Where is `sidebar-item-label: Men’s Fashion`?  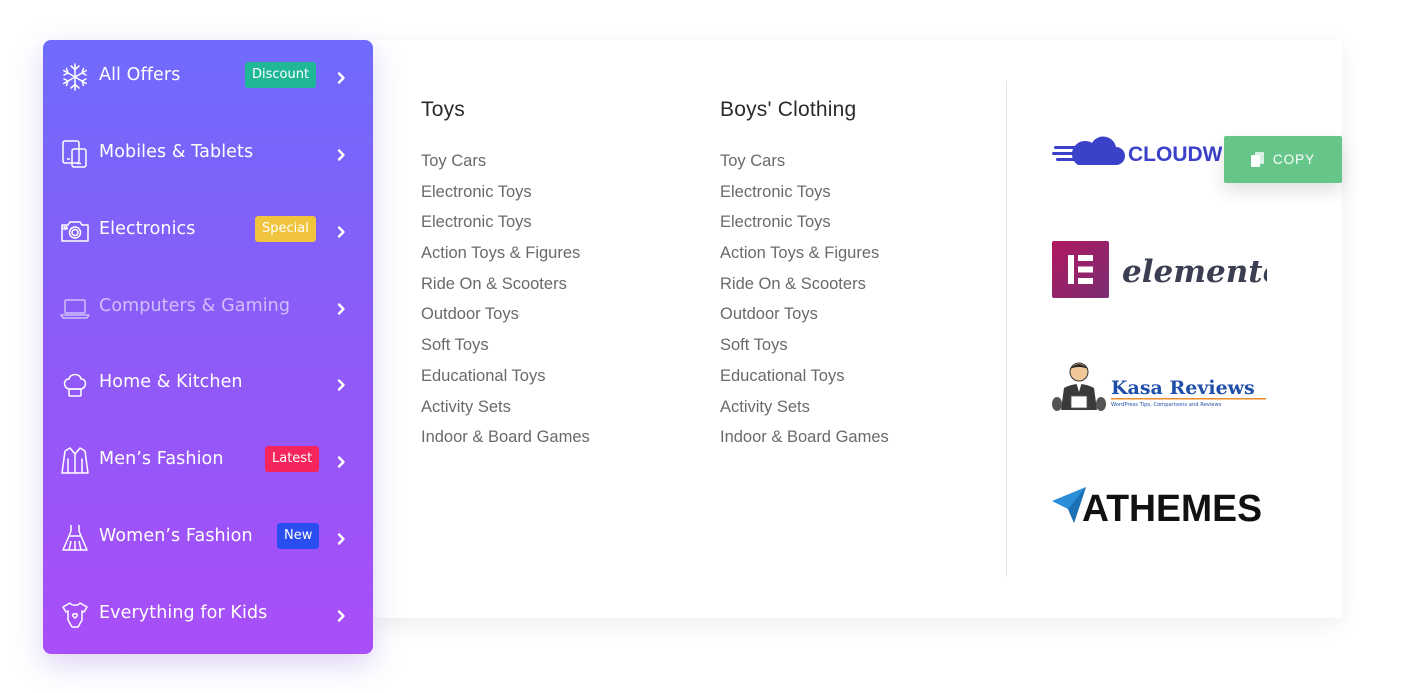
sidebar-item-label: Men’s Fashion is located at coordinates (161, 459).